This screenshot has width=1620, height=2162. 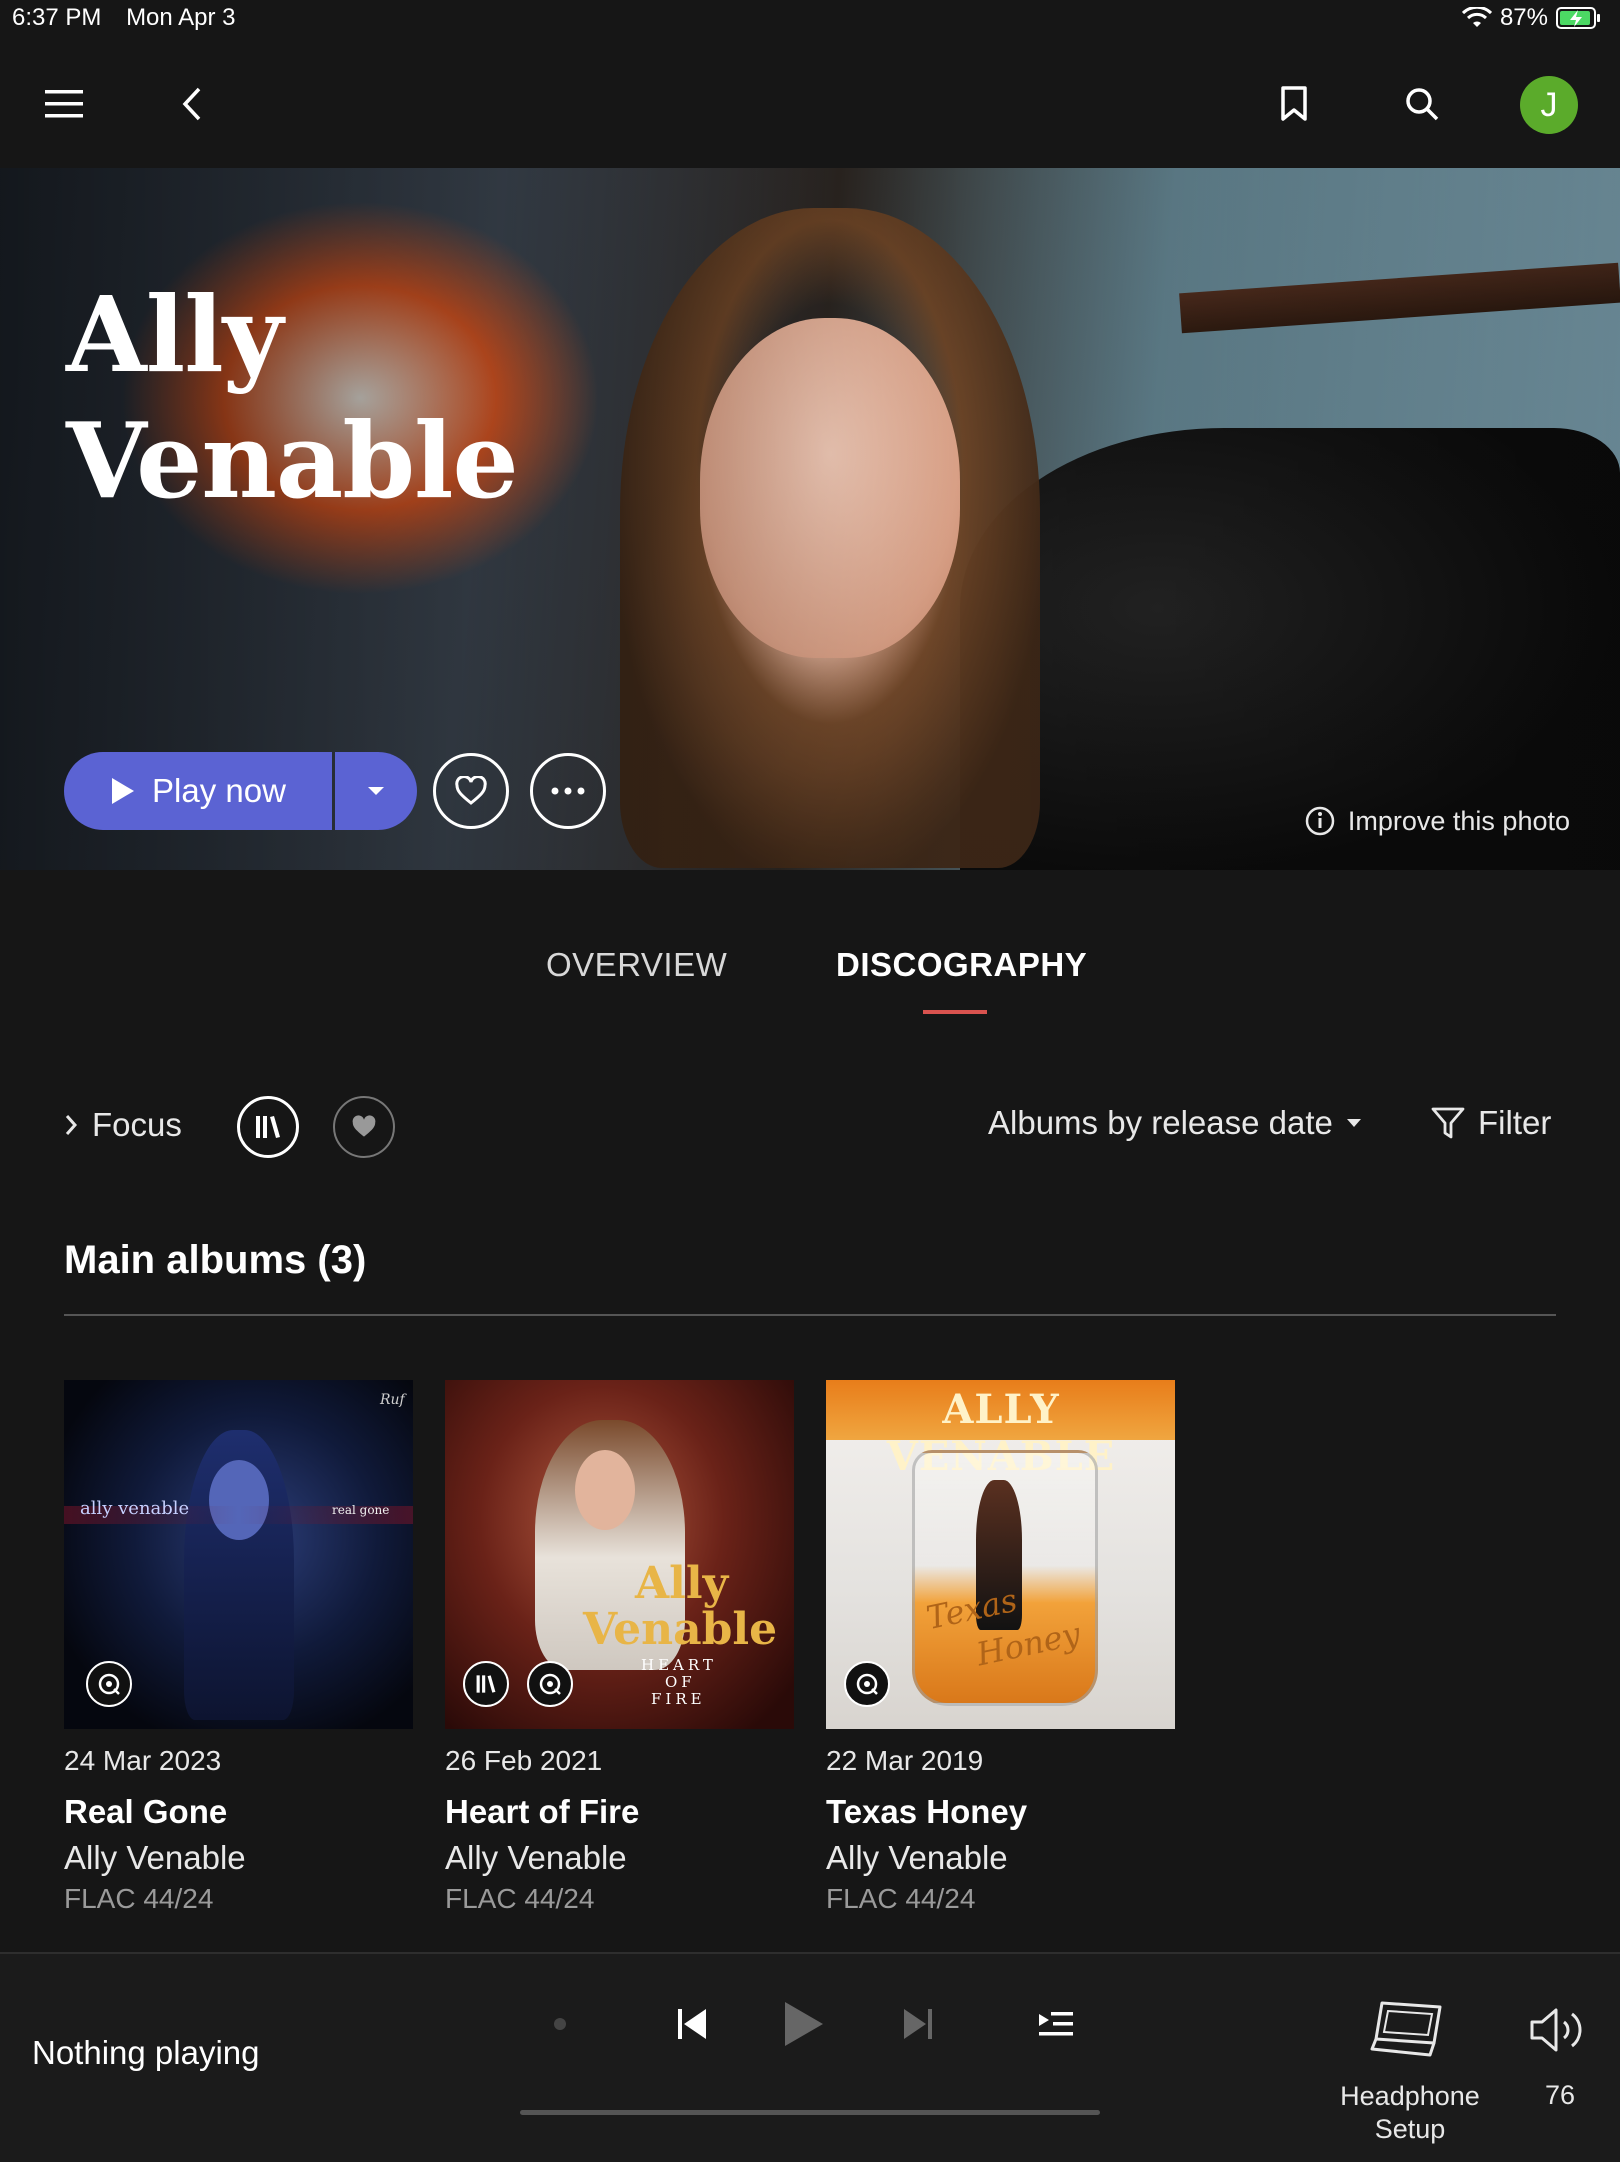 What do you see at coordinates (680, 1629) in the screenshot?
I see `cover-text-line: Venable` at bounding box center [680, 1629].